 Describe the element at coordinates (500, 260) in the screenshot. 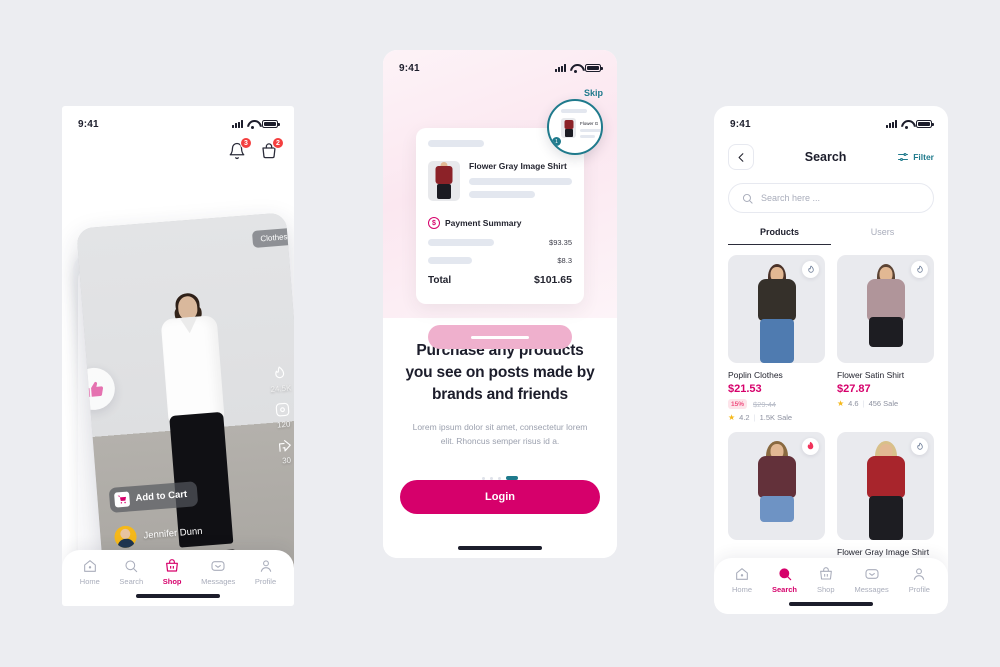

I see `receipt-line-2: $8.3` at that location.